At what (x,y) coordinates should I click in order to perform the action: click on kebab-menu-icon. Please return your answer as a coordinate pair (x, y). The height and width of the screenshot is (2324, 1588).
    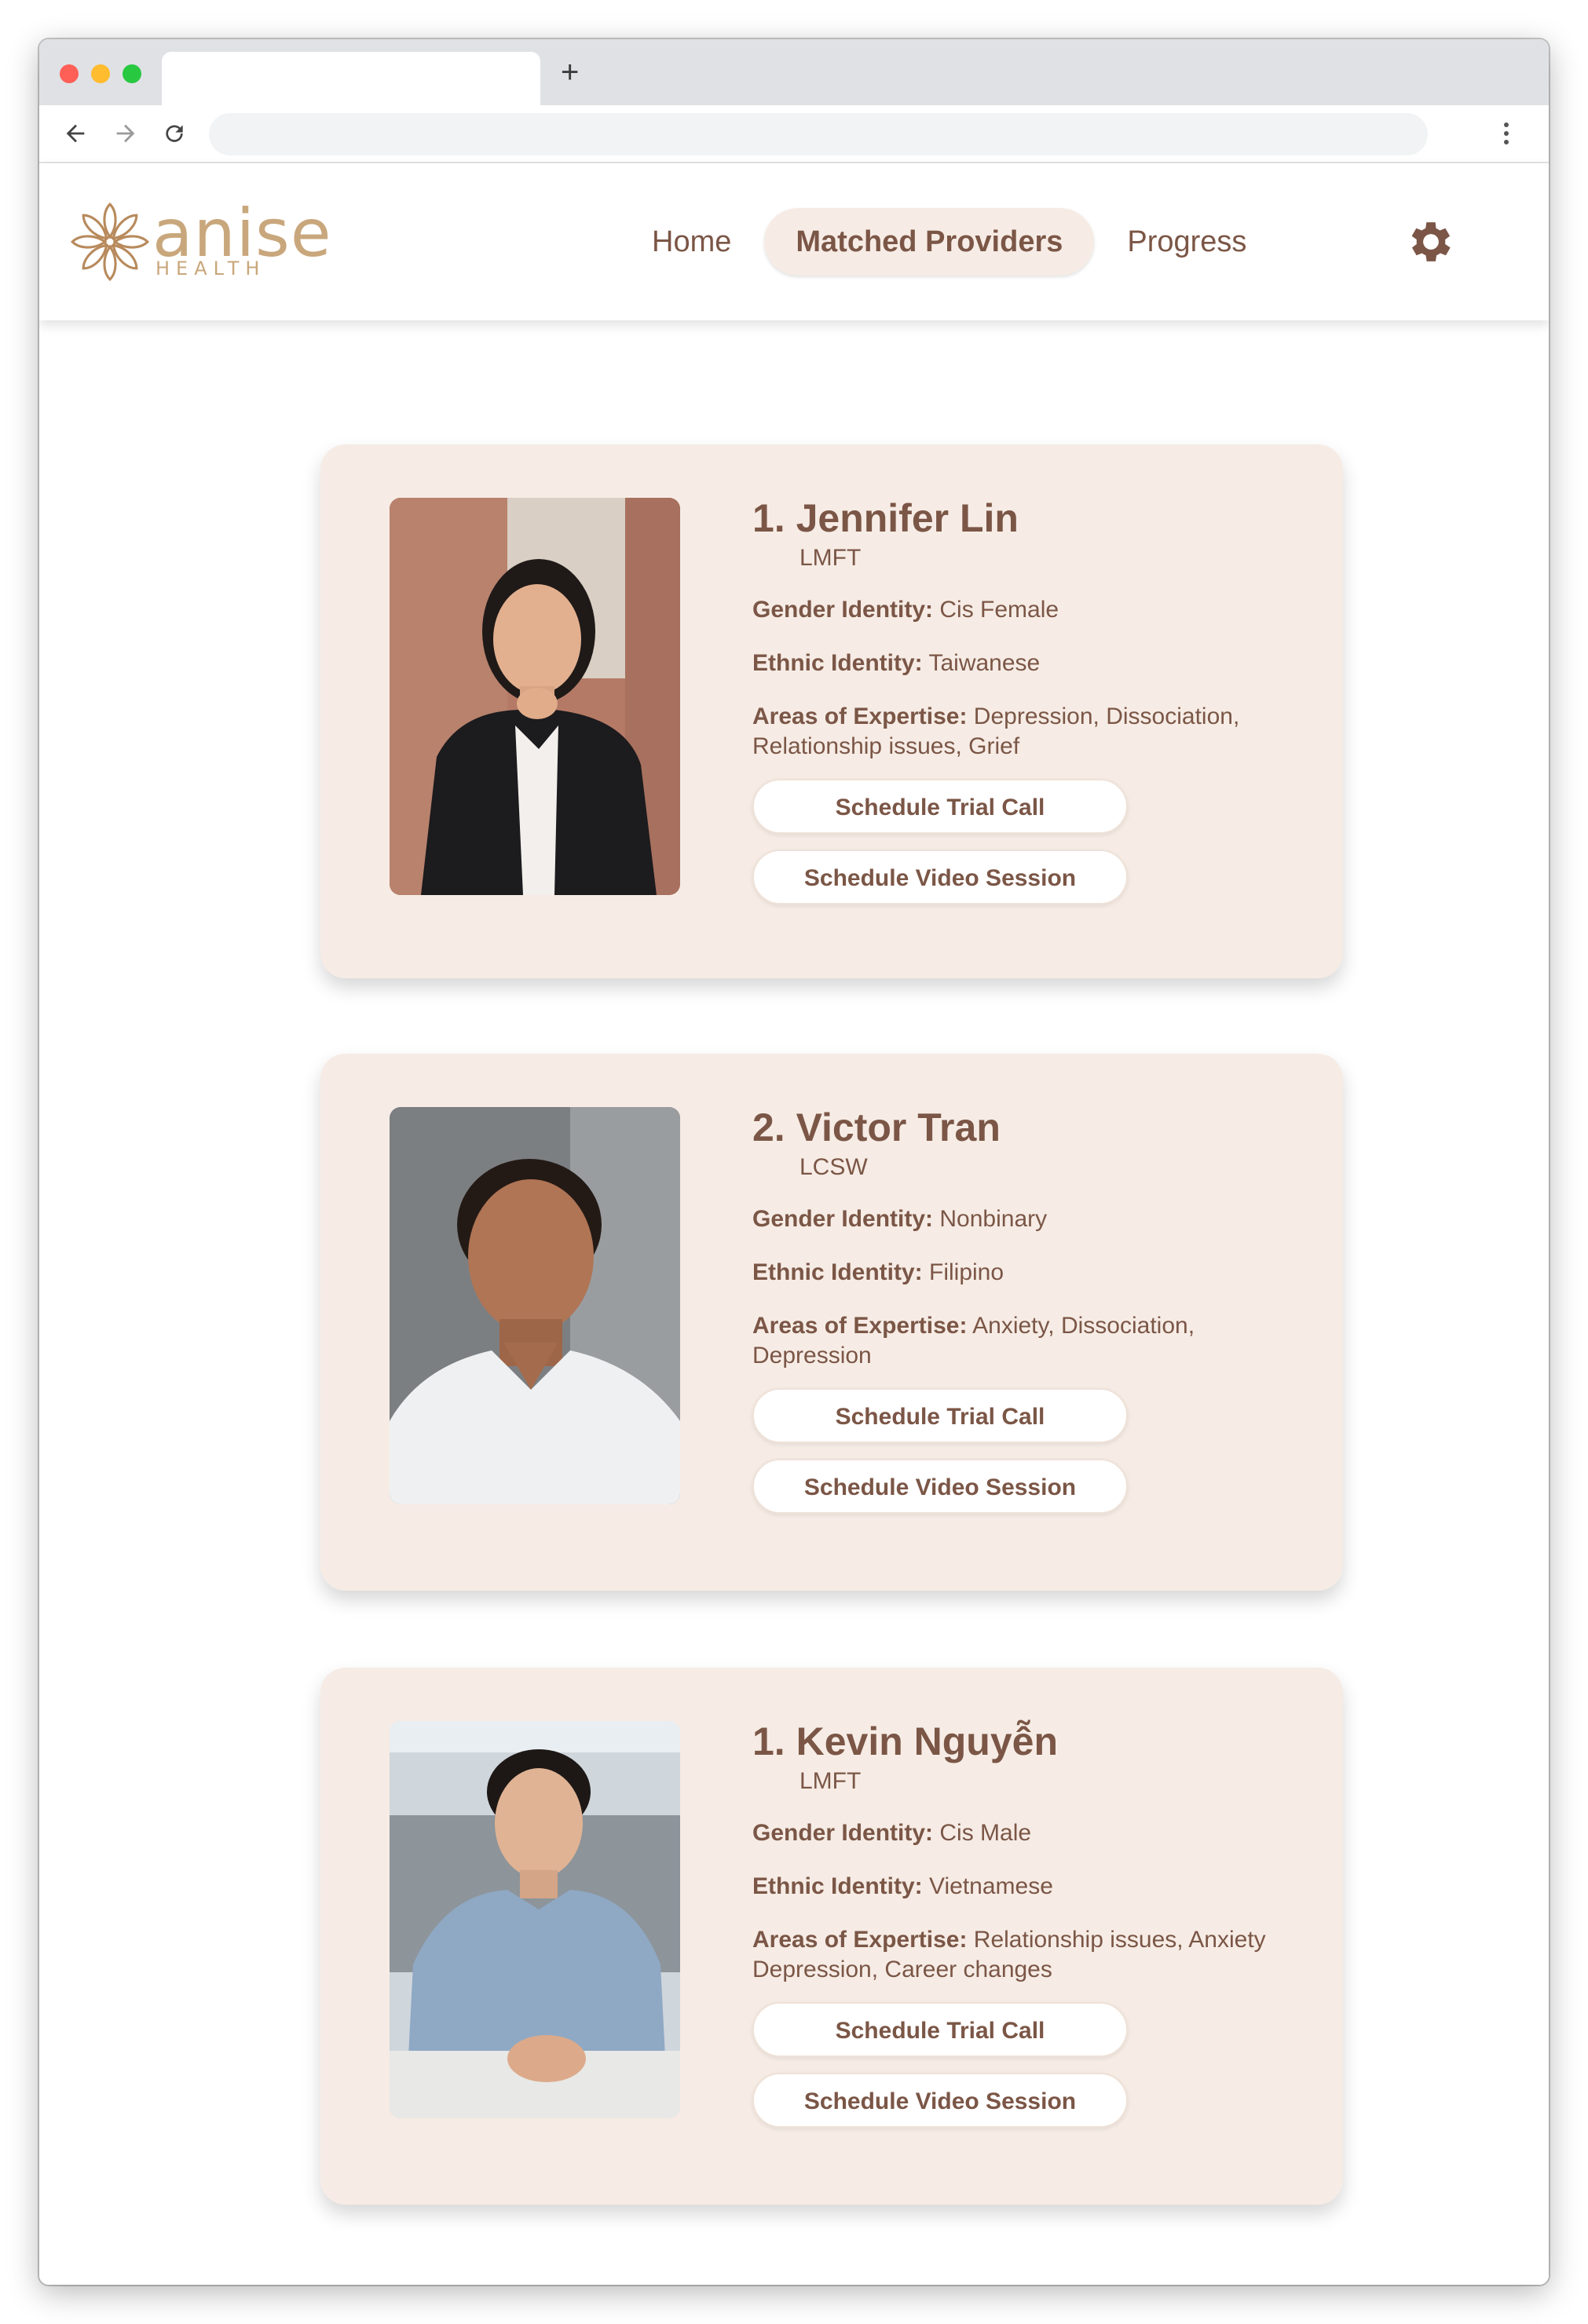
    Looking at the image, I should click on (1506, 133).